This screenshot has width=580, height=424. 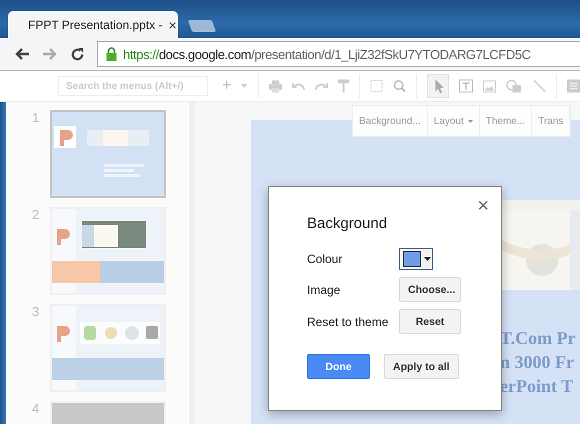 What do you see at coordinates (111, 54) in the screenshot?
I see `lock-icon` at bounding box center [111, 54].